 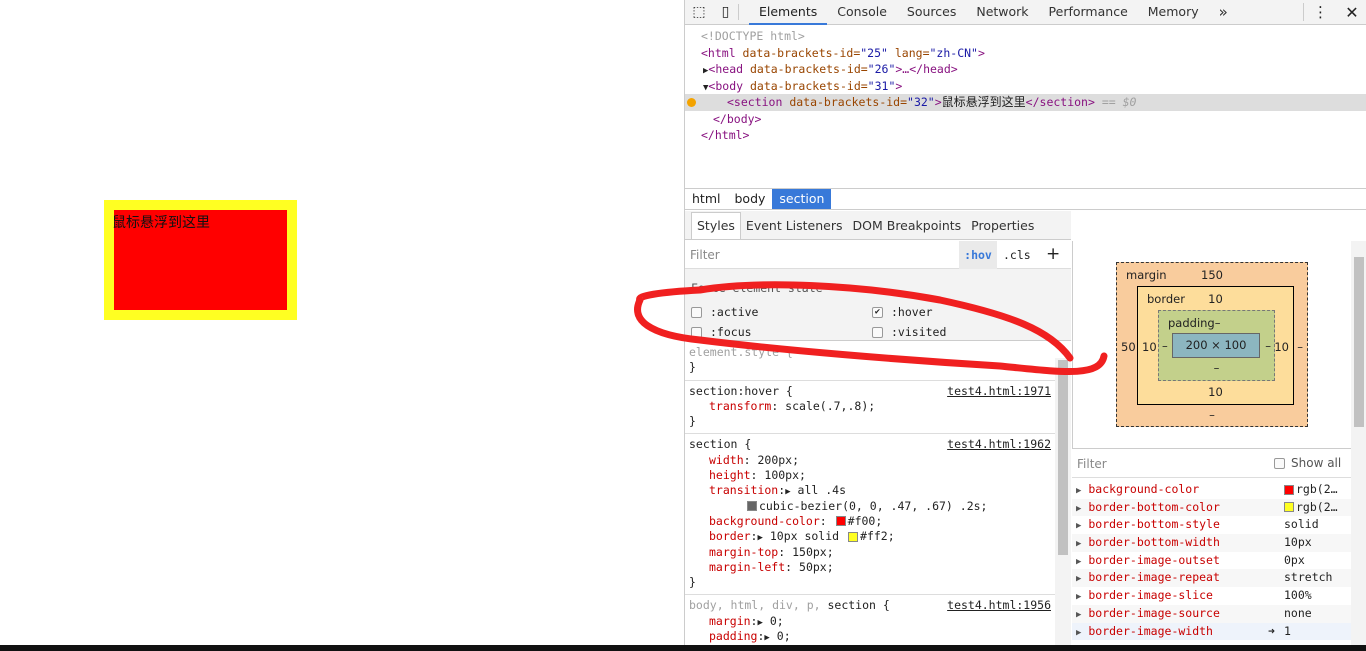 I want to click on taskbar-strip, so click(x=683, y=648).